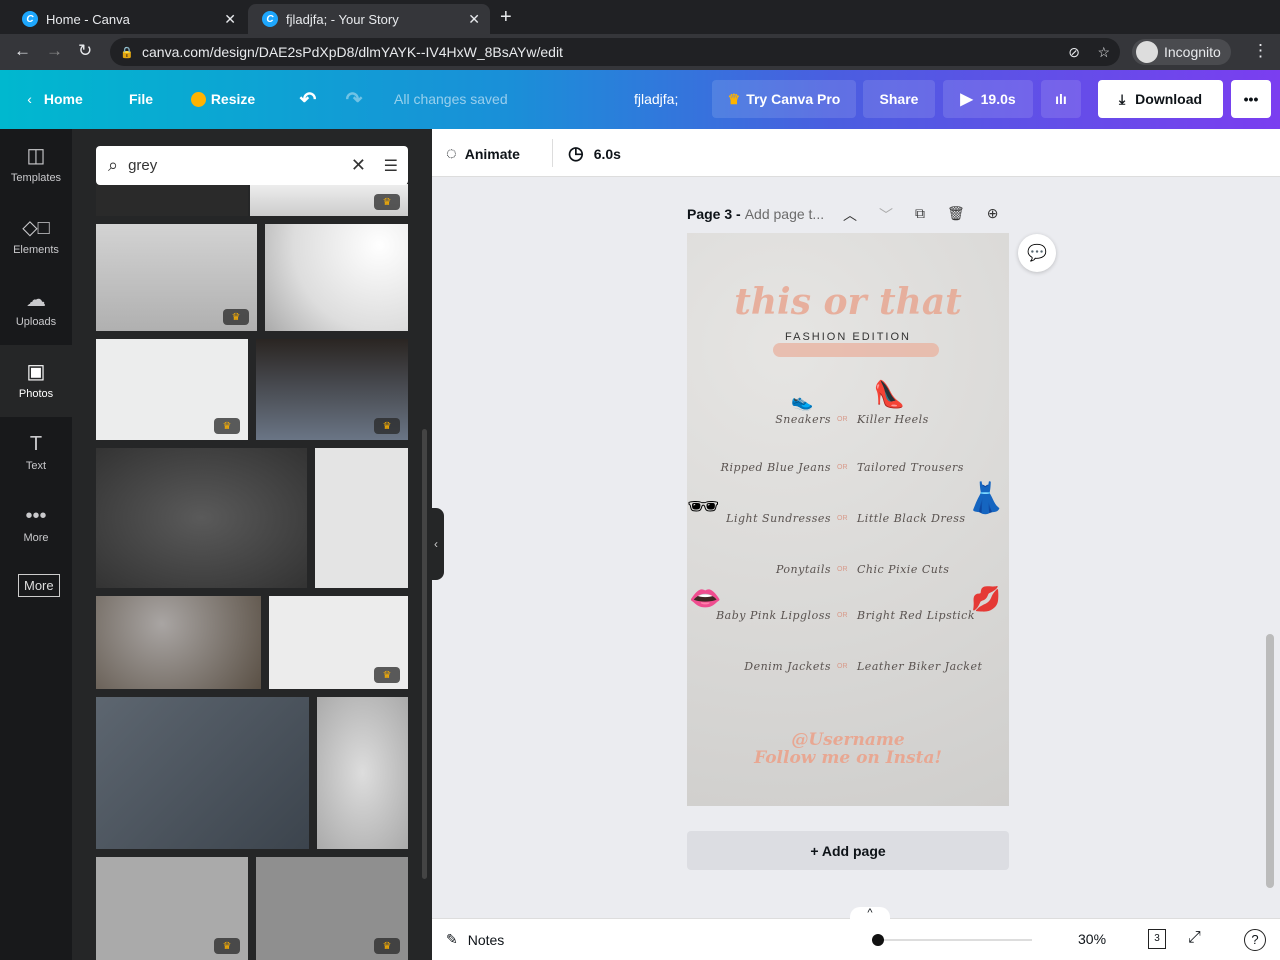  I want to click on option-left: Sneakers, so click(803, 419).